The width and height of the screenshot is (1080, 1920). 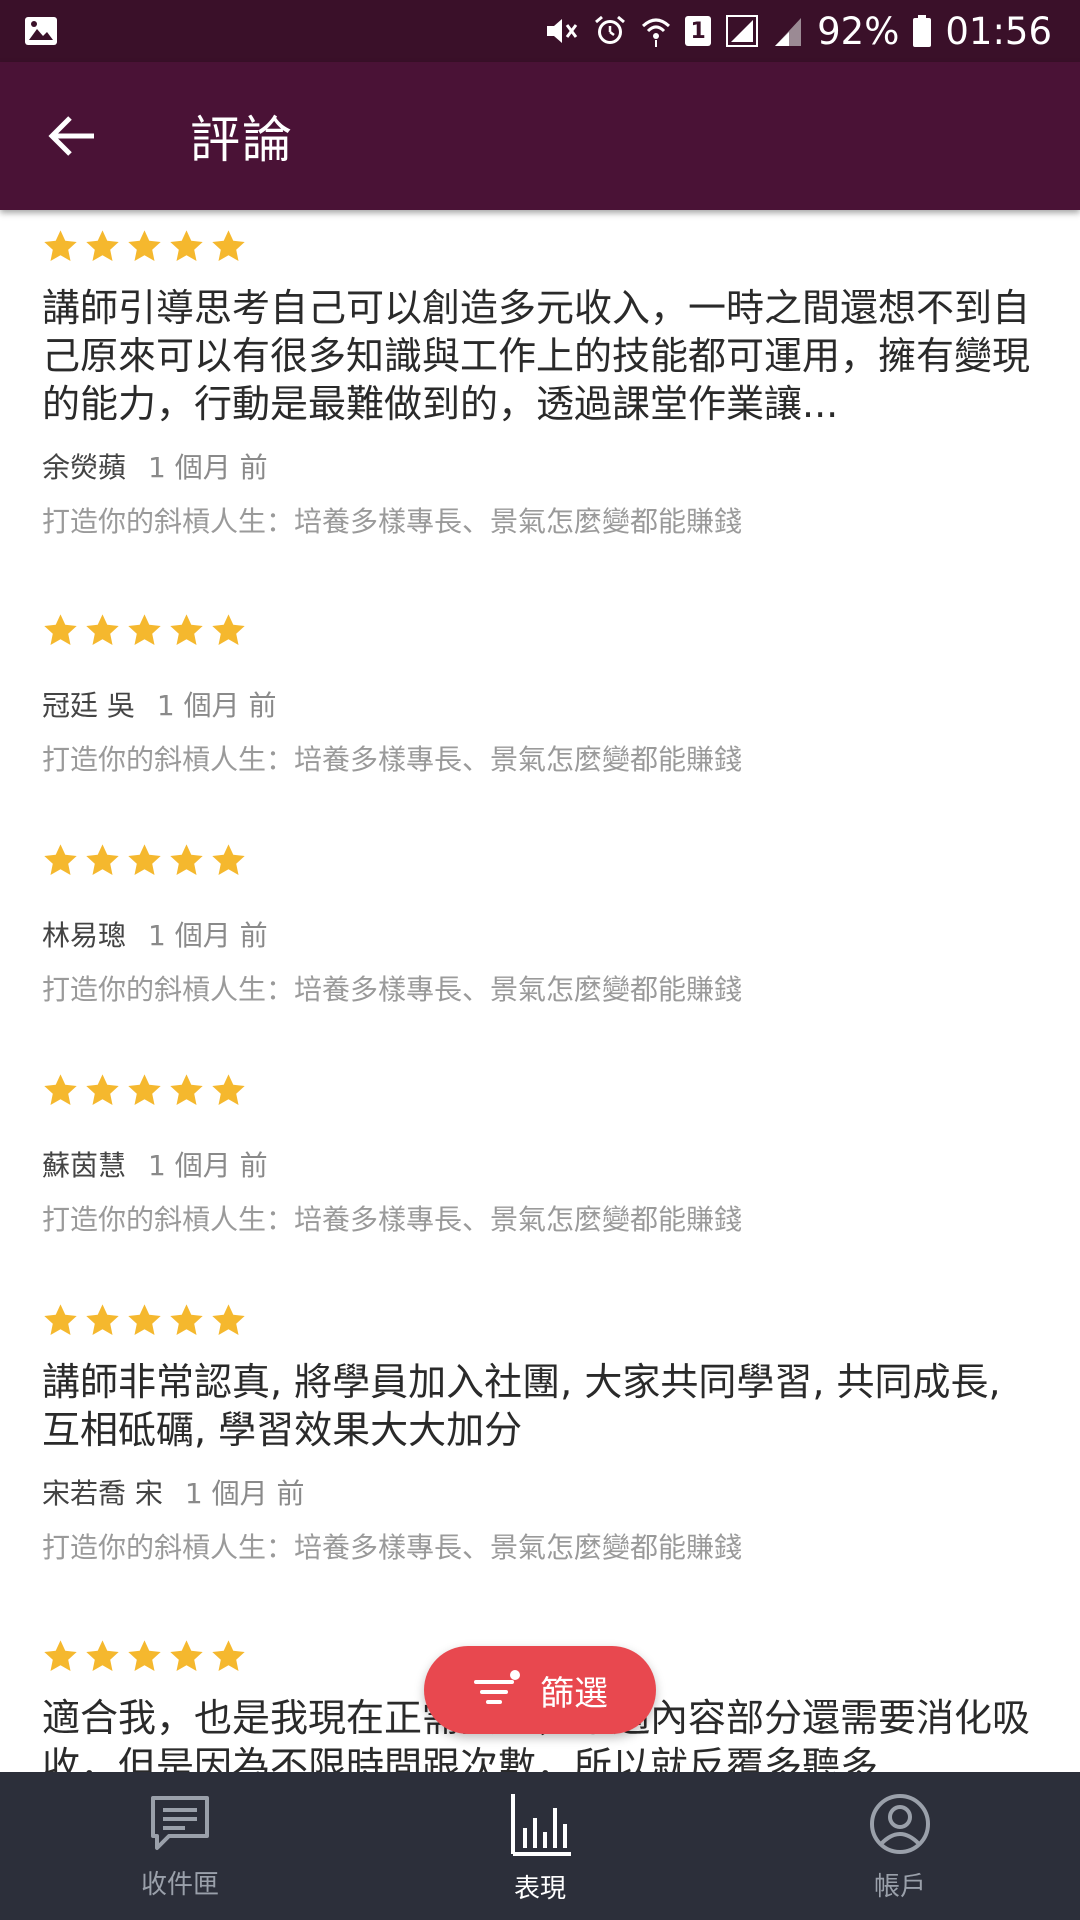 I want to click on signal-icon, so click(x=742, y=31).